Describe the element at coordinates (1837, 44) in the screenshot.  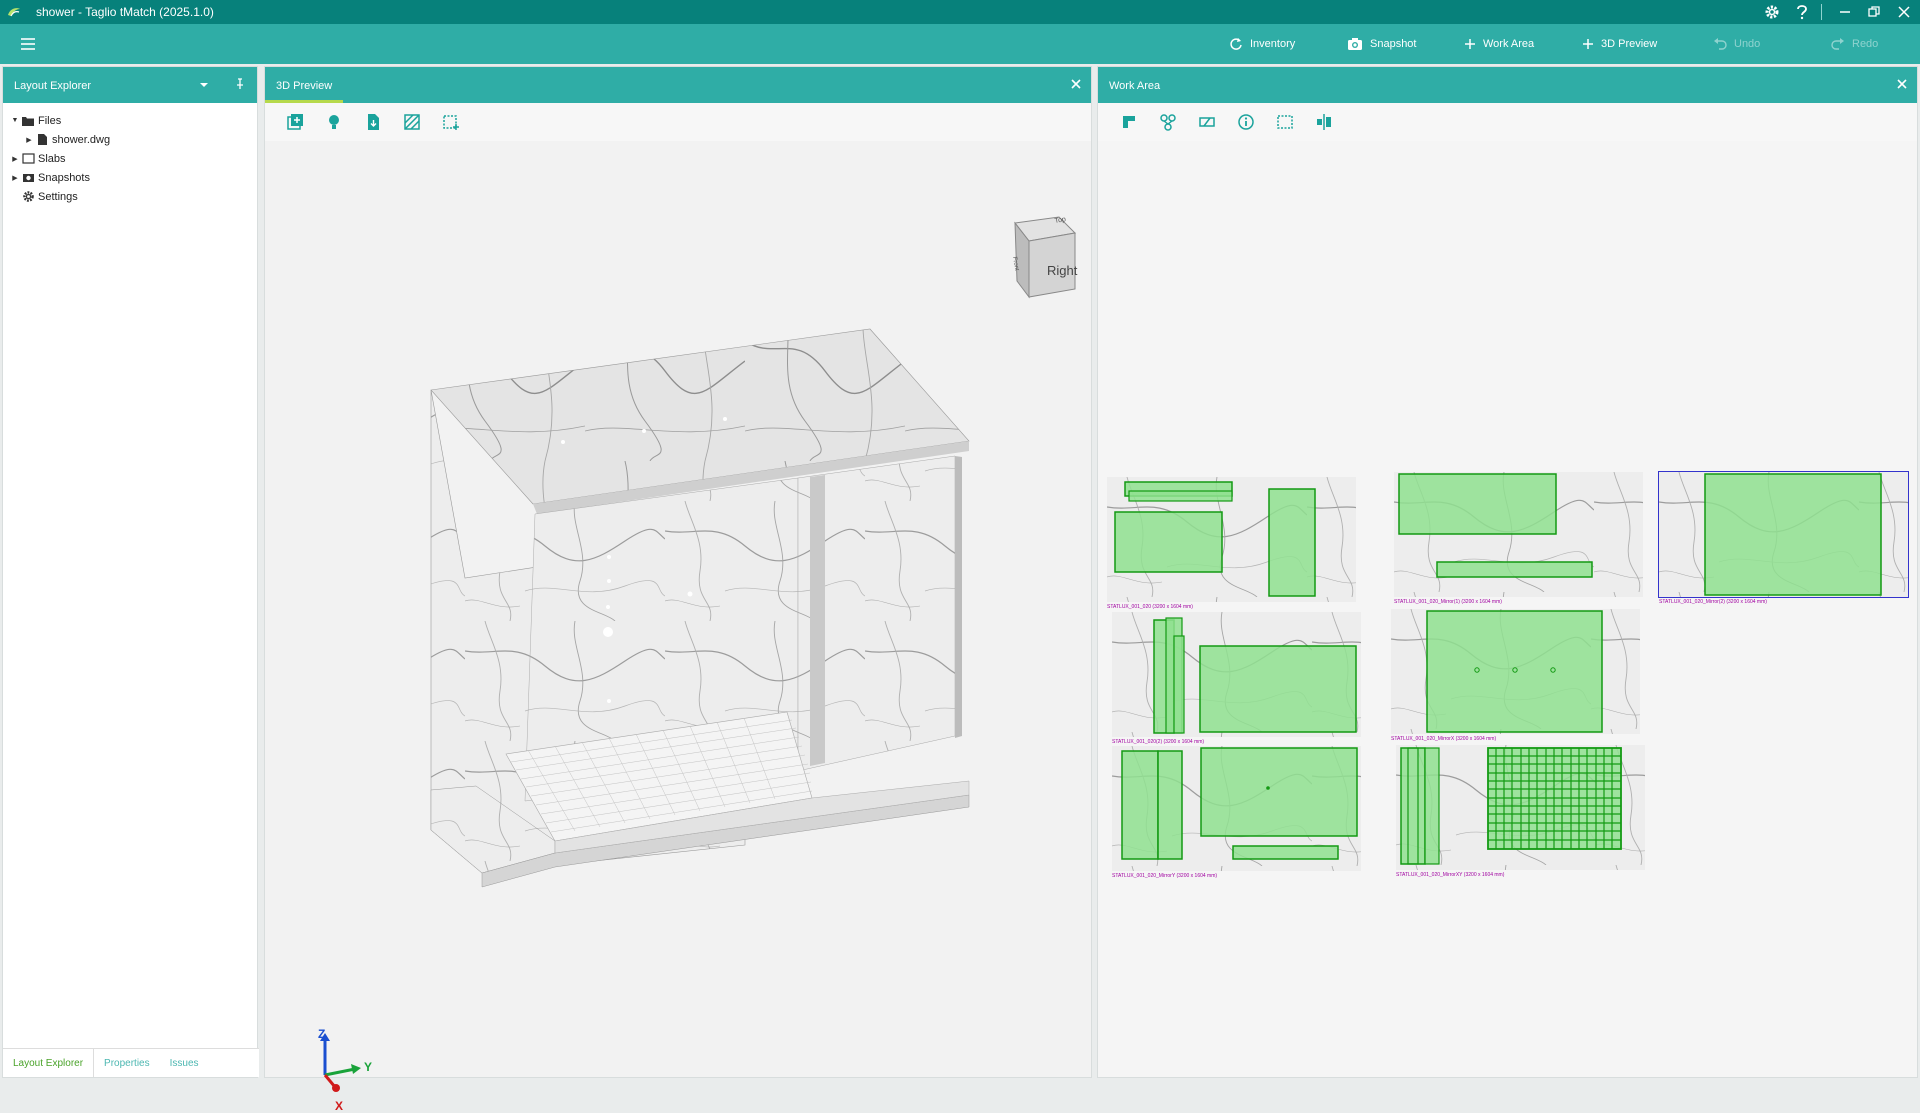
I see `redo-icon` at that location.